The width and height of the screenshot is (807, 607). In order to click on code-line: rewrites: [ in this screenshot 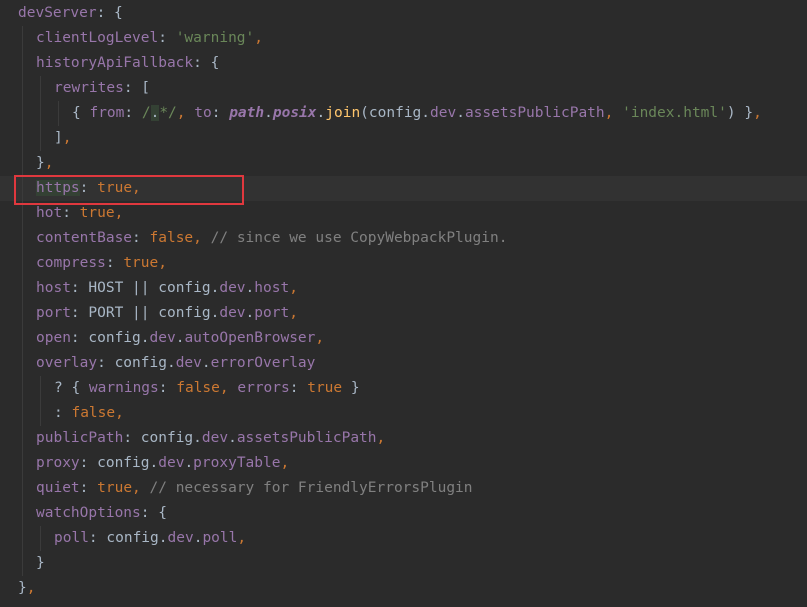, I will do `click(403, 88)`.